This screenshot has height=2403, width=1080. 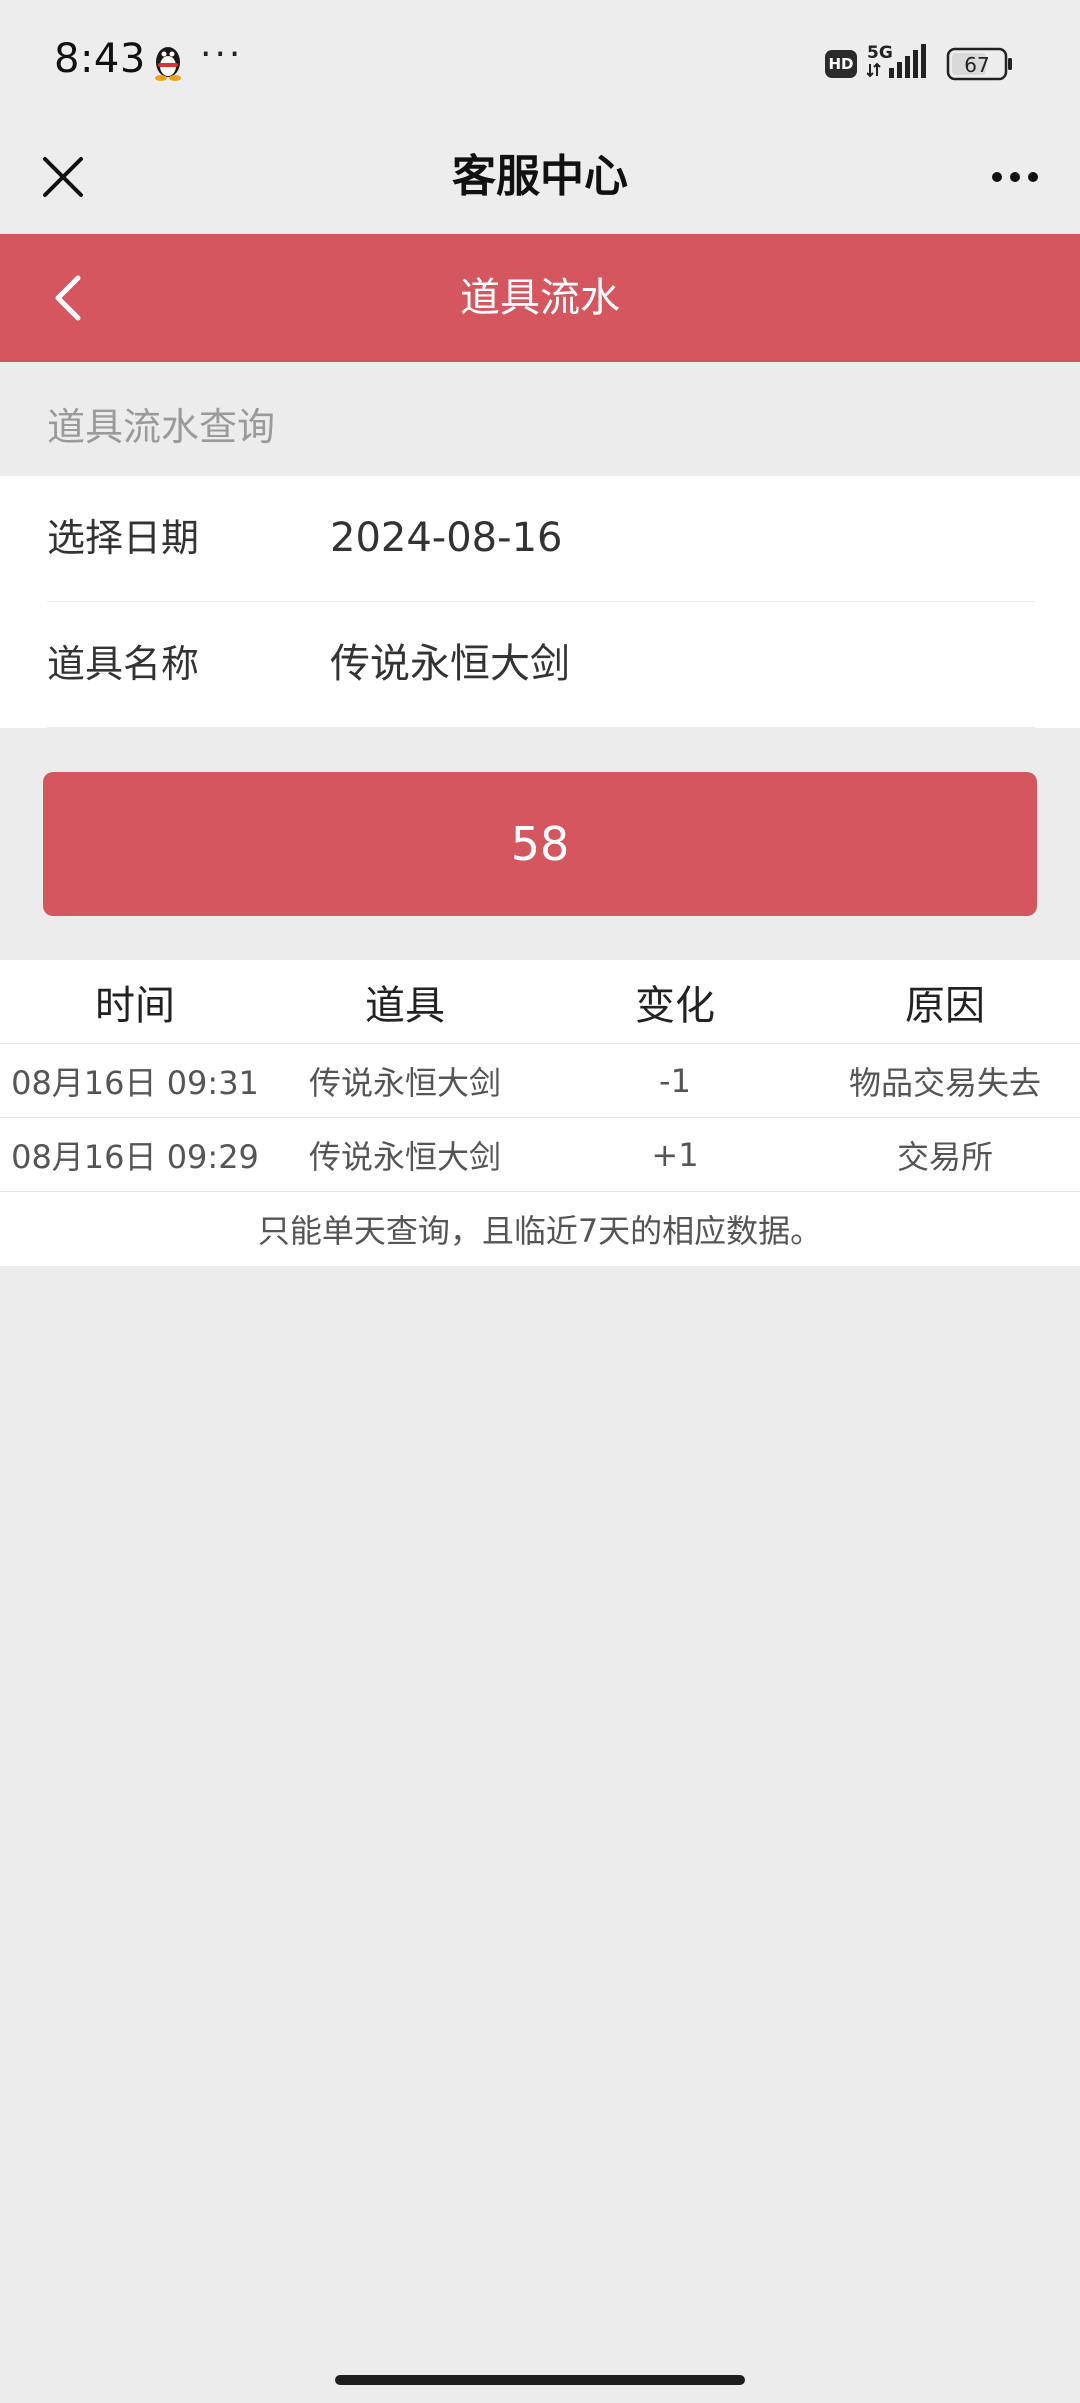 I want to click on item-name-field: 传说永恒大剑, so click(x=450, y=664).